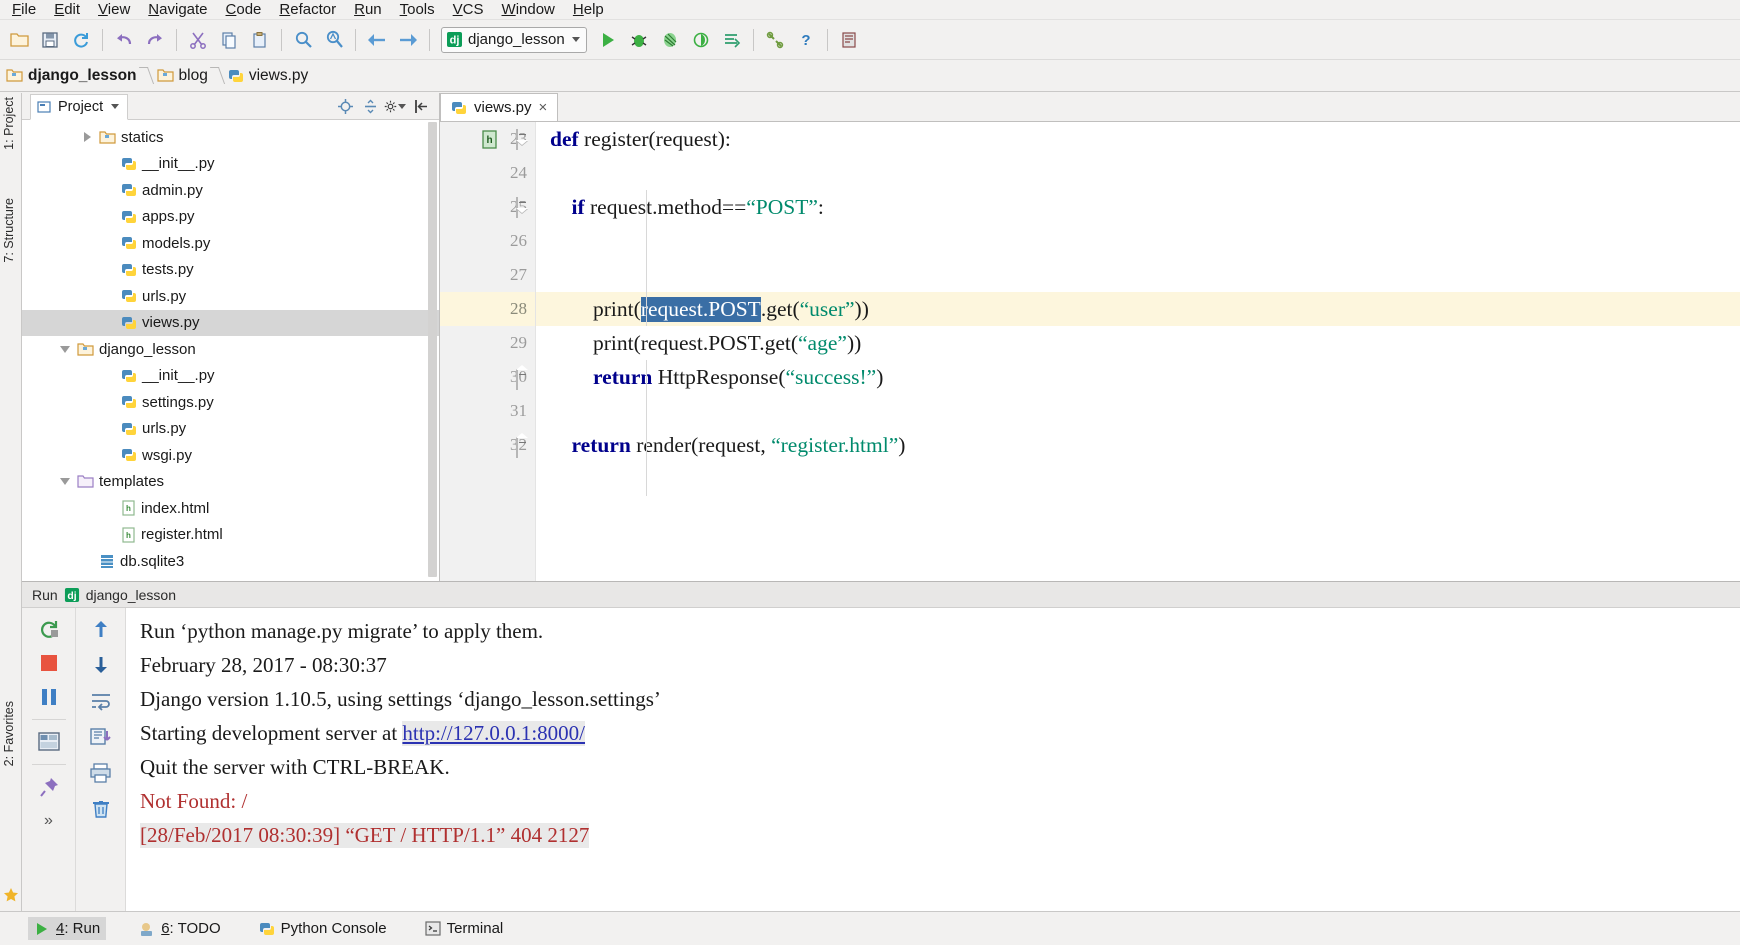 This screenshot has width=1740, height=945. I want to click on gutter-line-23: 23 h, so click(487, 139).